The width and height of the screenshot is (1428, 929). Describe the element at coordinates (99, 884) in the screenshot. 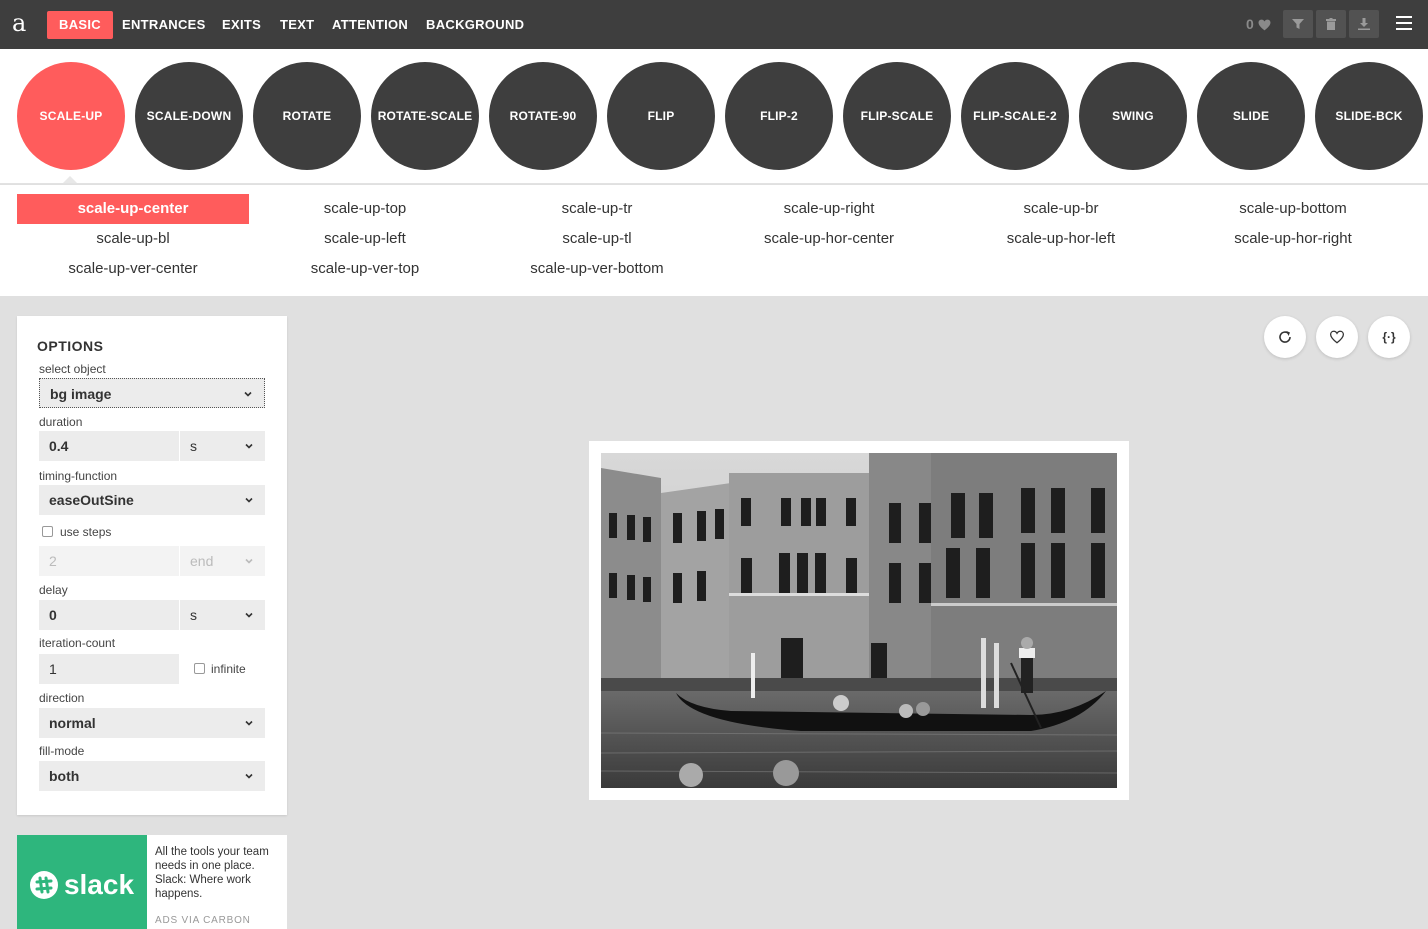

I see `slack-brand-text: slack` at that location.